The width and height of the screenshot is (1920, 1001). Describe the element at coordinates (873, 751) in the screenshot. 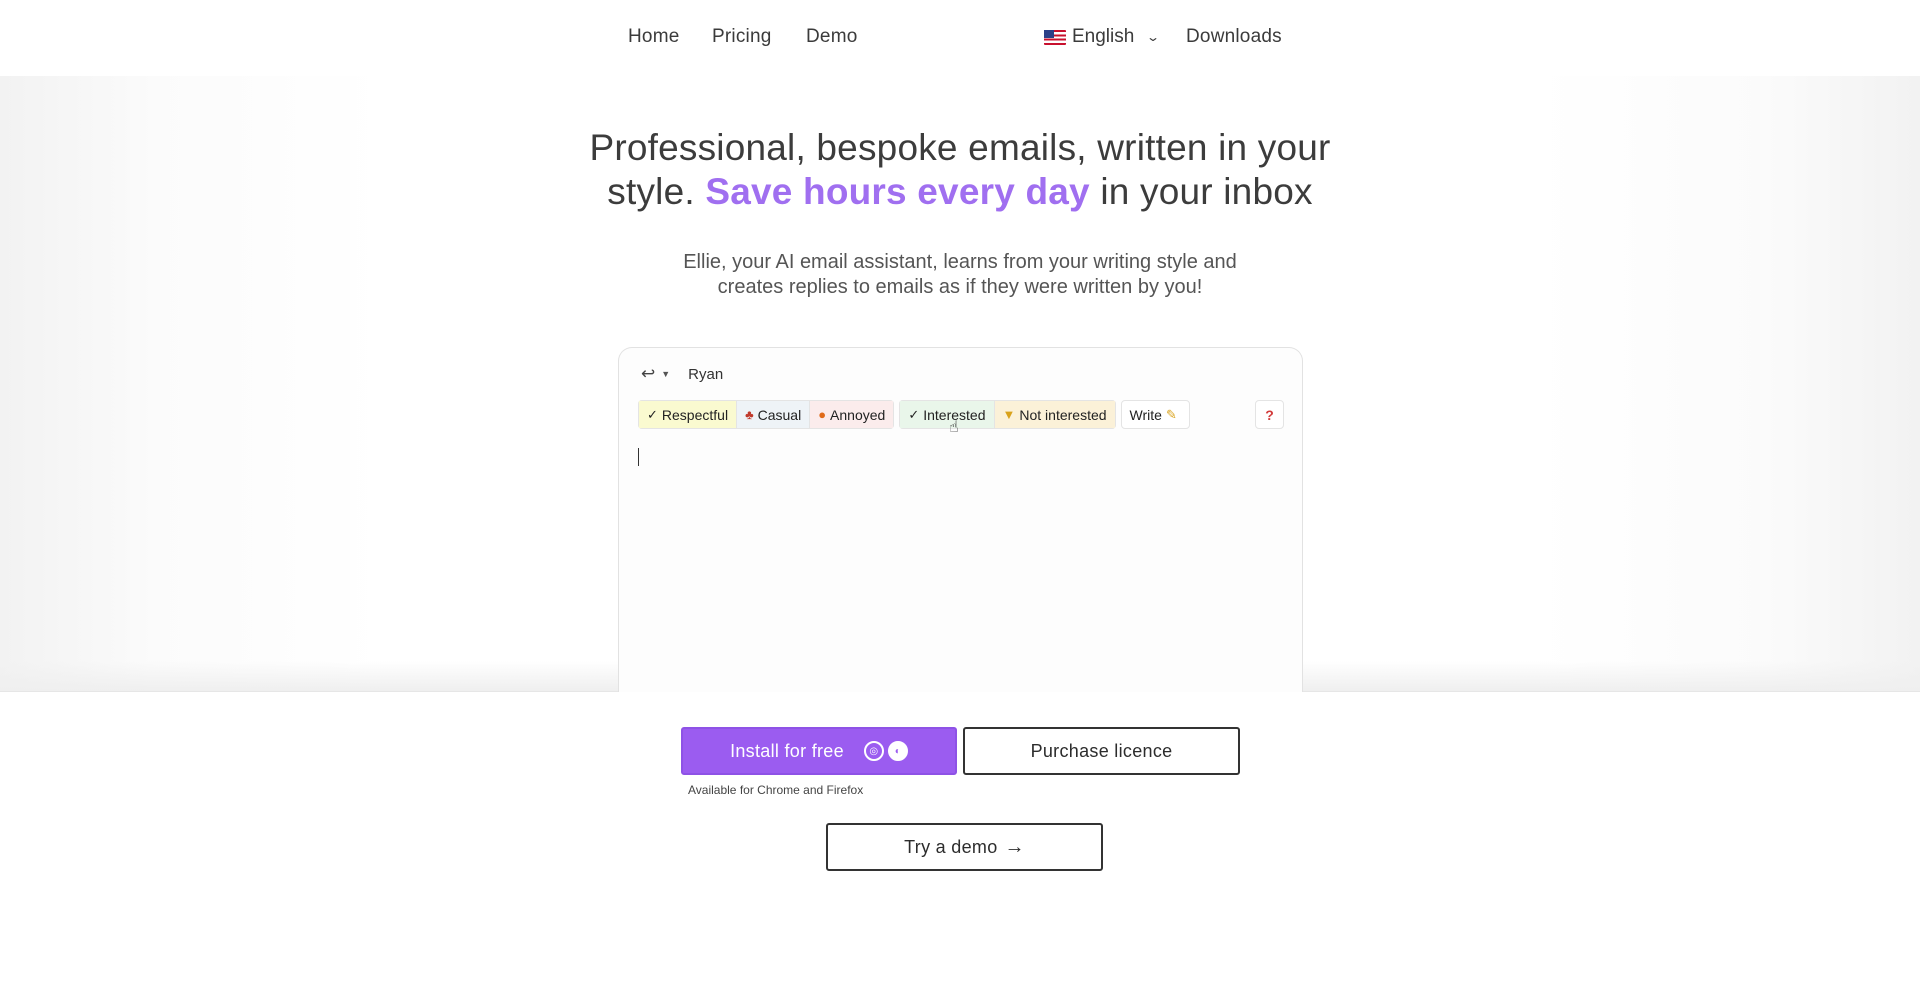

I see `chrome-icon: ◎` at that location.